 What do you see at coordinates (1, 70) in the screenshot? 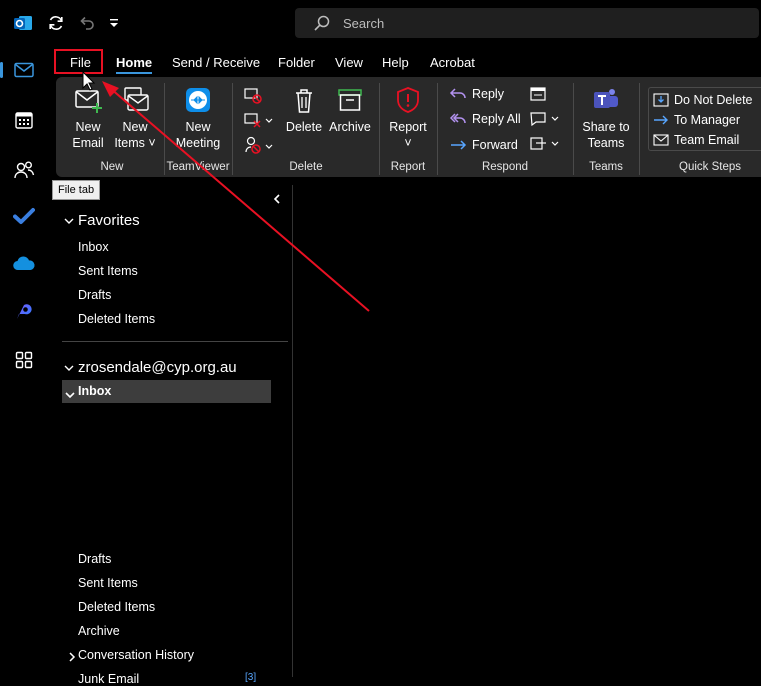
I see `mail-selected-indicator` at bounding box center [1, 70].